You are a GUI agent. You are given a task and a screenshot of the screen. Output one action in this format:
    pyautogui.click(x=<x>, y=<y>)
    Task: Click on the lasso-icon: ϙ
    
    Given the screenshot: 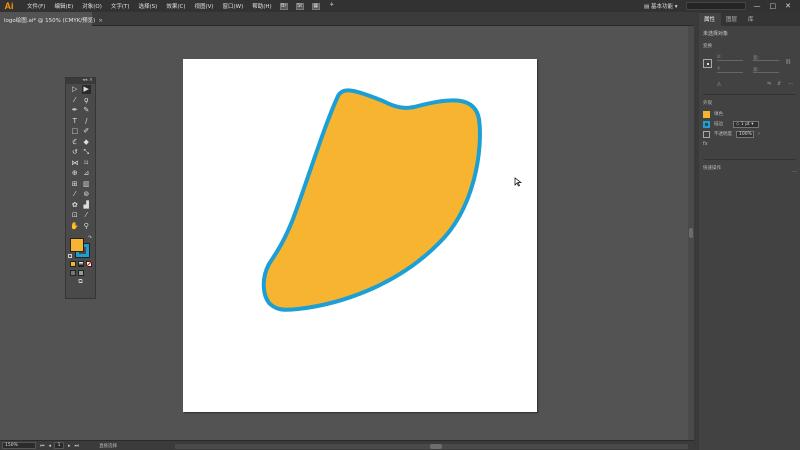 What is the action you would take?
    pyautogui.click(x=86, y=99)
    